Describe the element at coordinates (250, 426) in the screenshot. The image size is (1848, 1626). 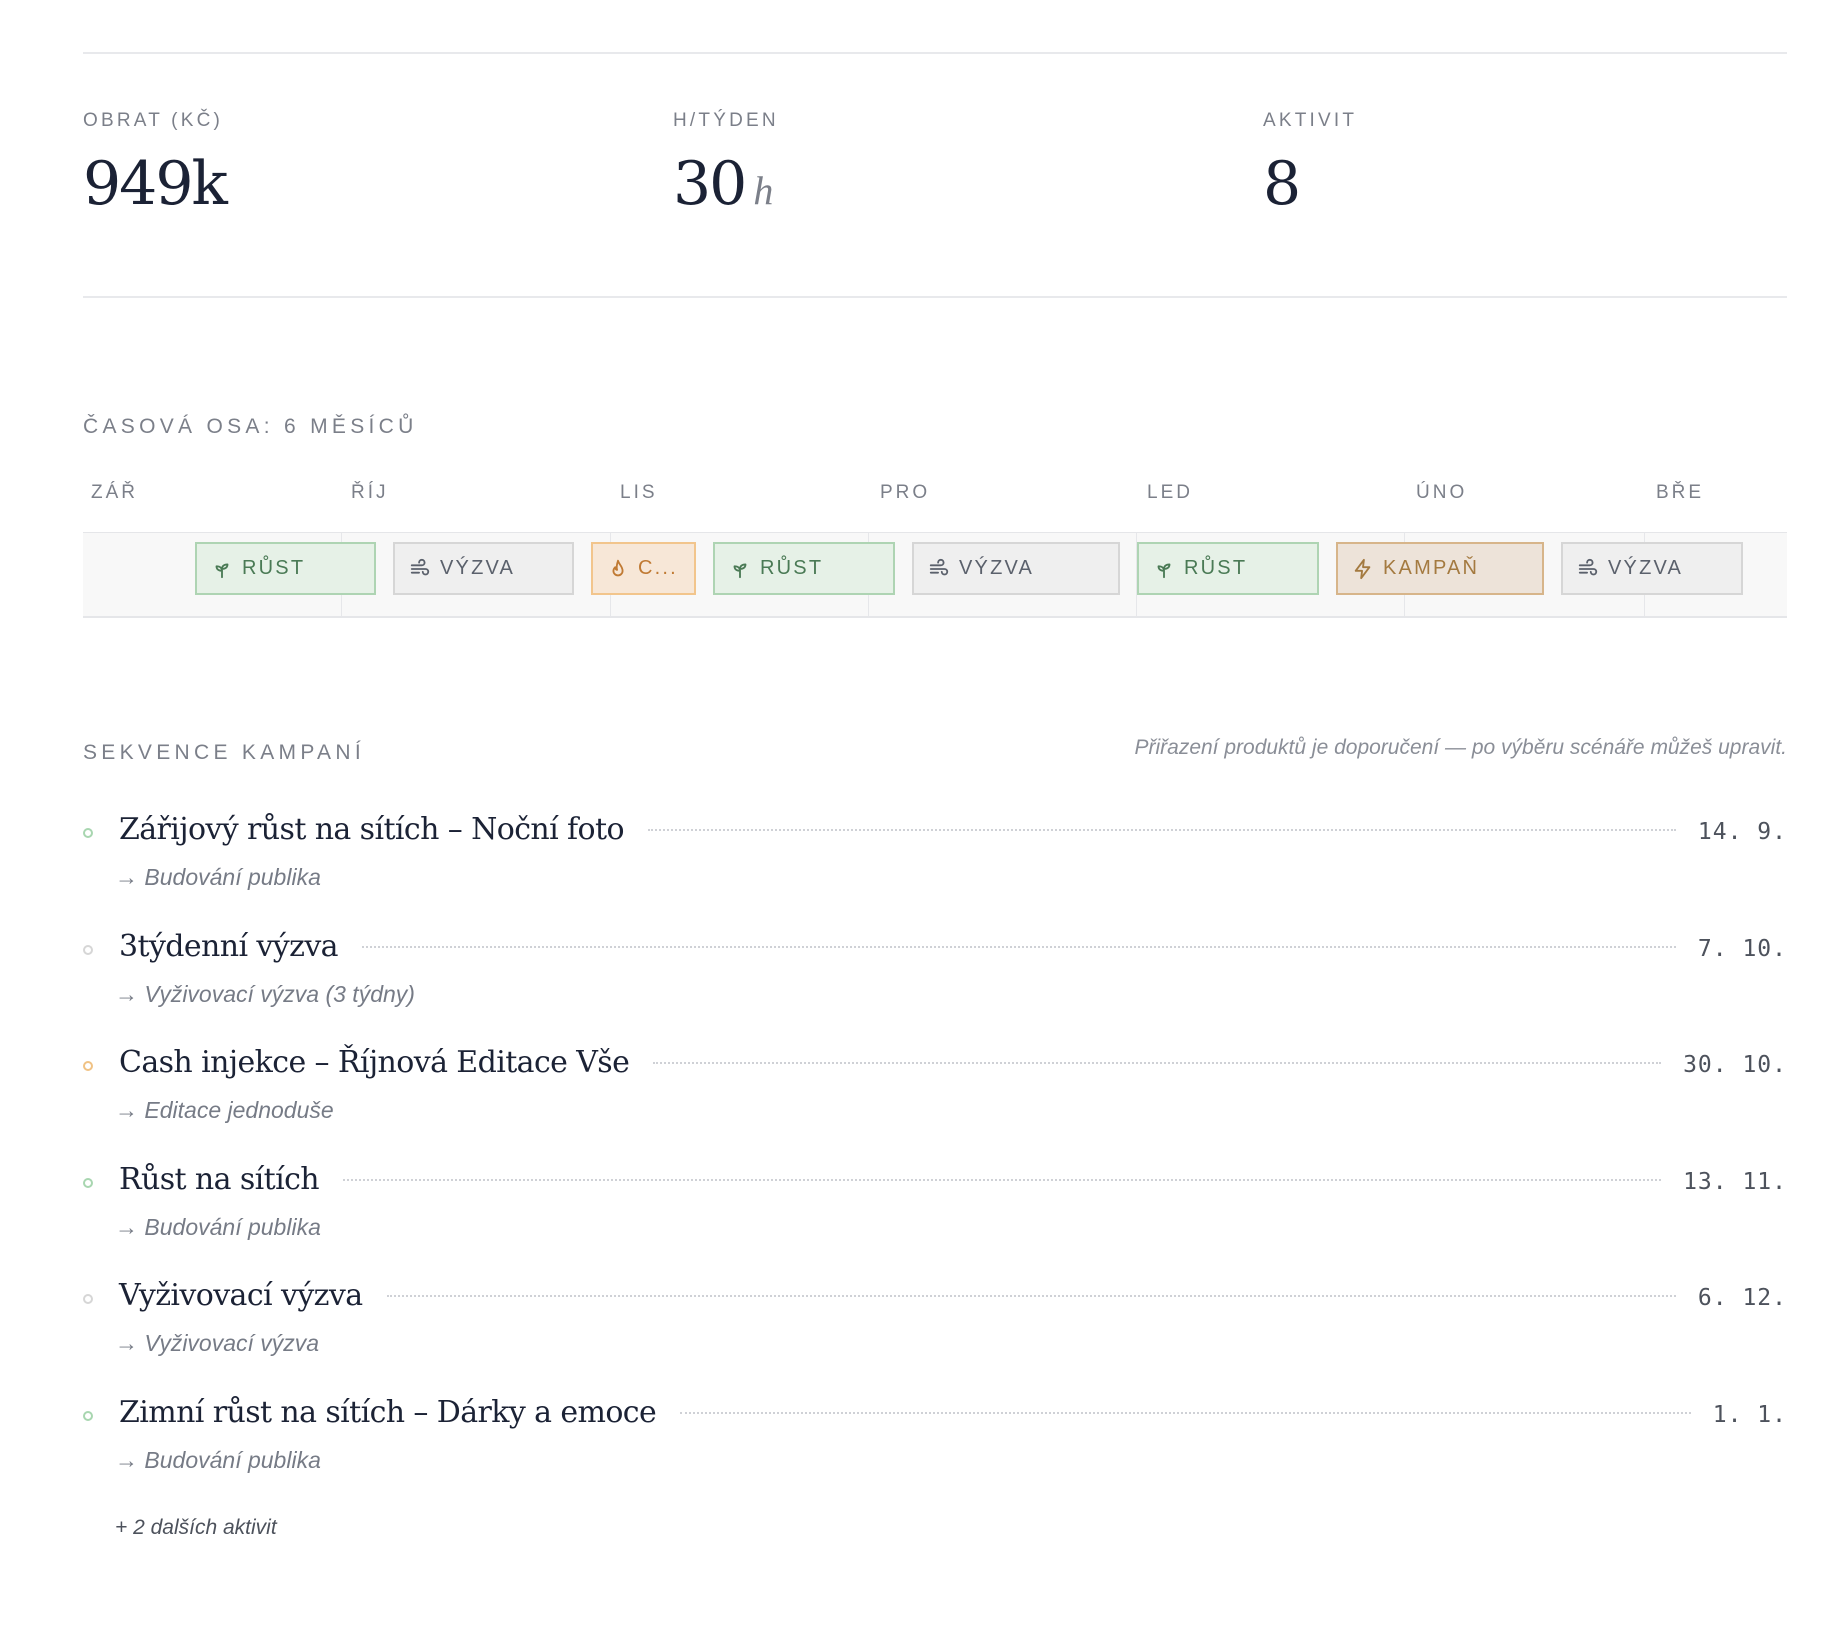
I see `timeline-title: ČASOVÁ OSA: 6 MĚSÍCŮ` at that location.